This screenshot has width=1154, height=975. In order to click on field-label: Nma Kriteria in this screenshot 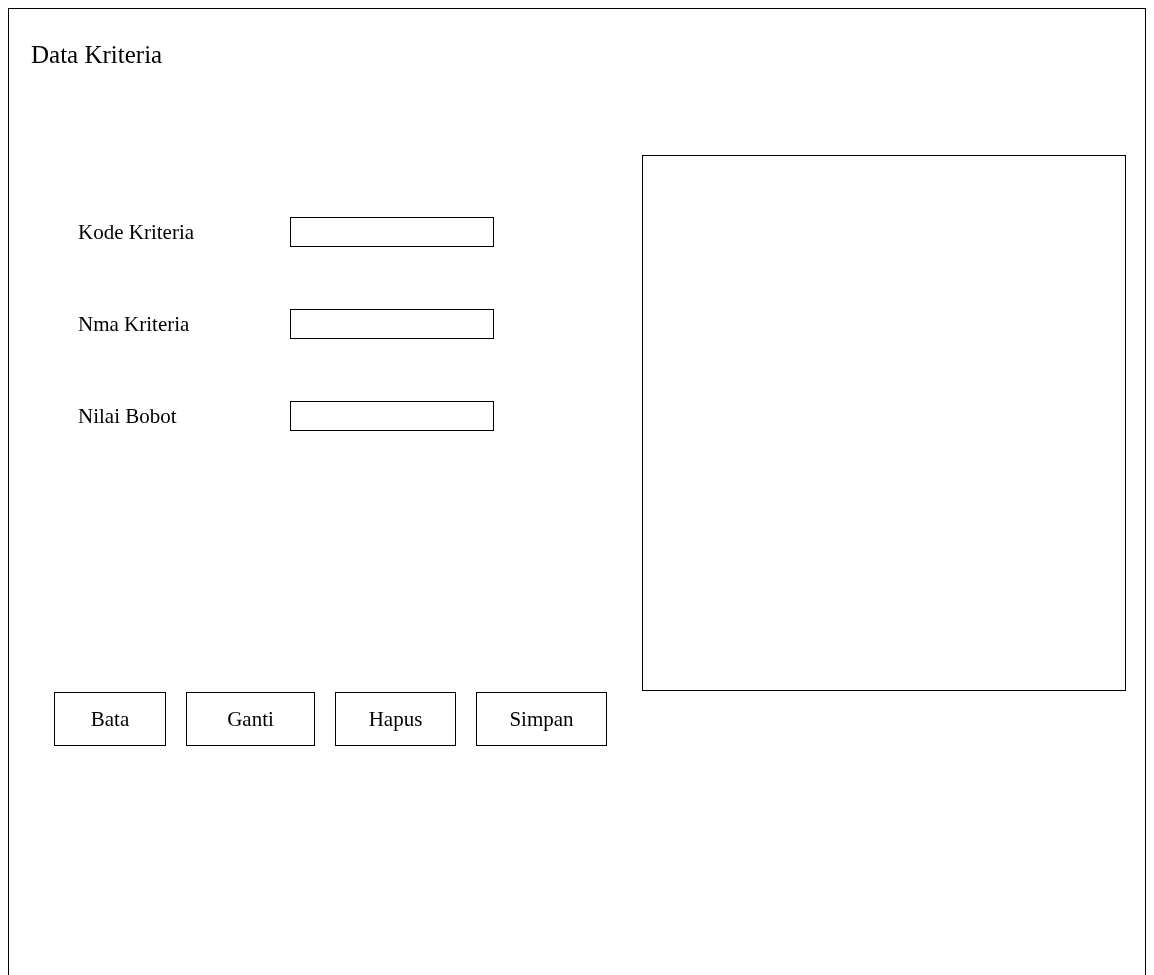, I will do `click(134, 324)`.